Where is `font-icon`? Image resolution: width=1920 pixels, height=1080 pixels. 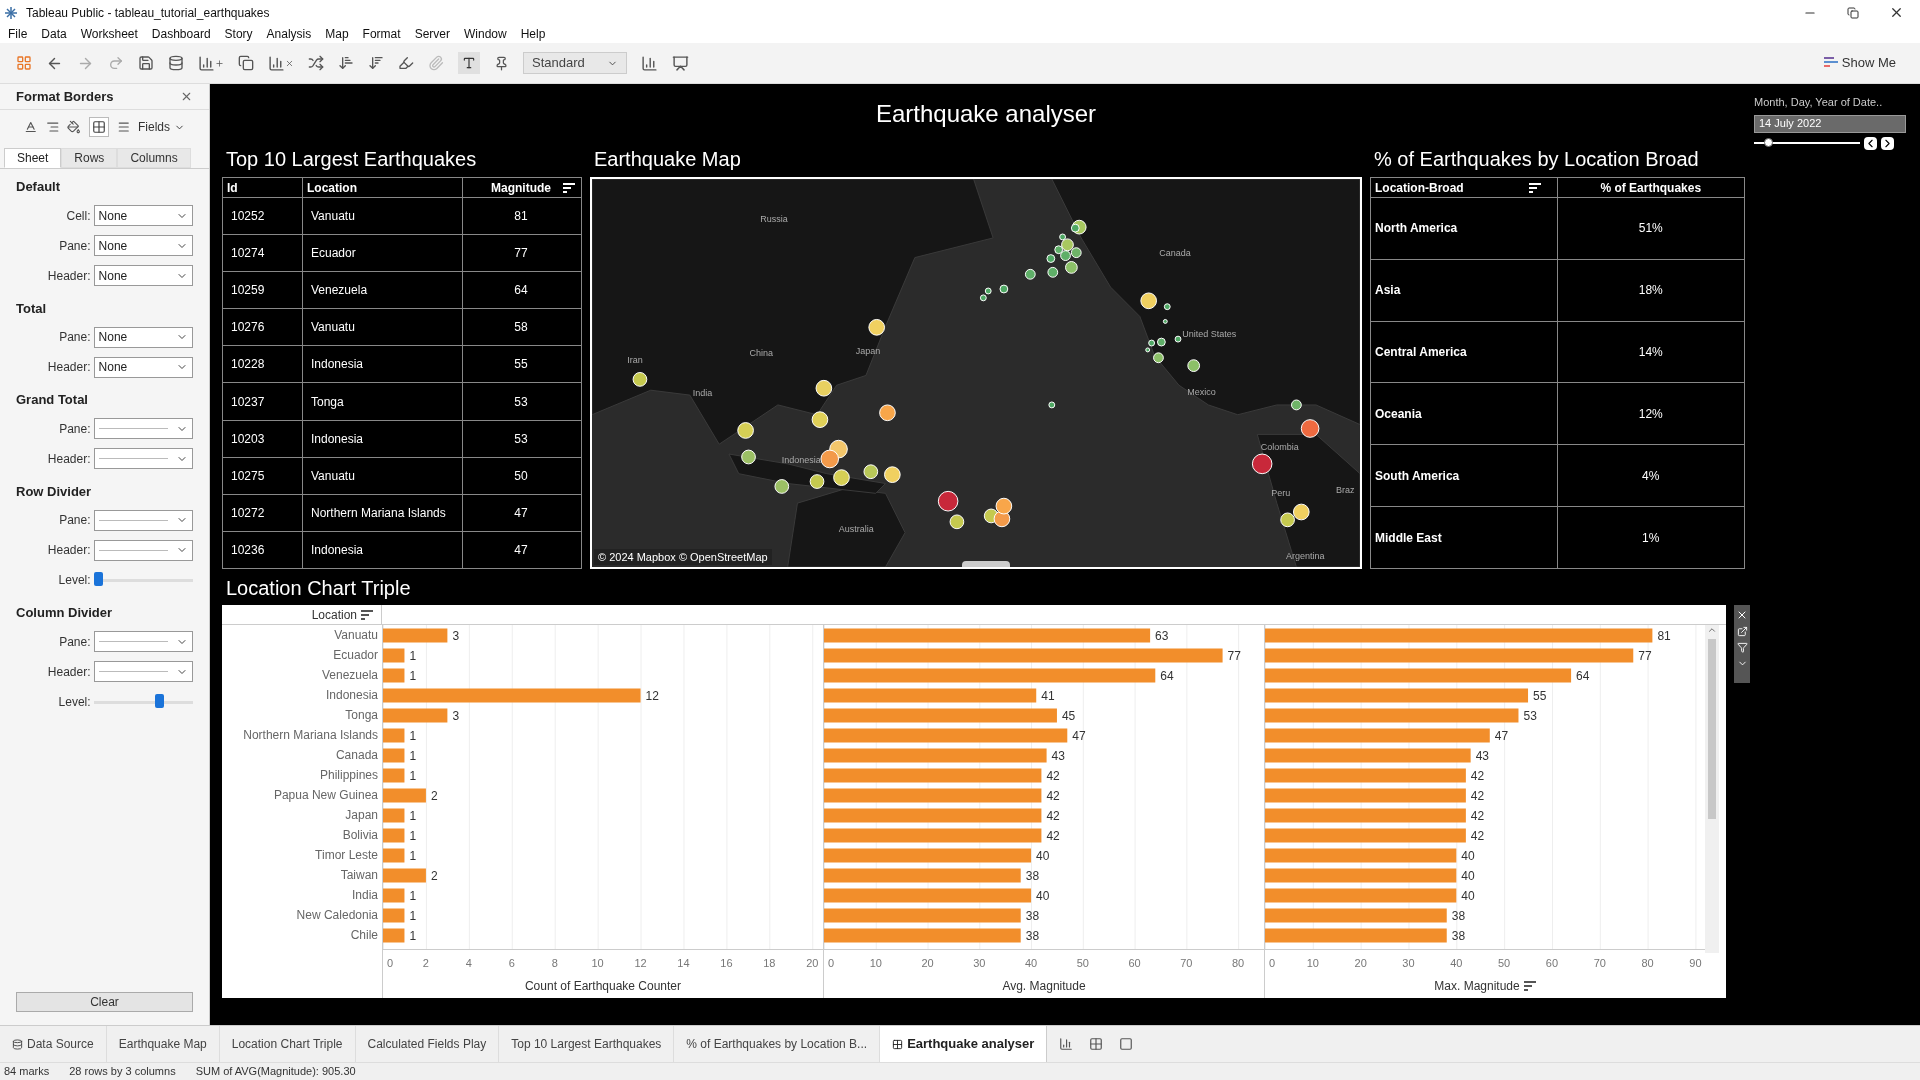
font-icon is located at coordinates (31, 127).